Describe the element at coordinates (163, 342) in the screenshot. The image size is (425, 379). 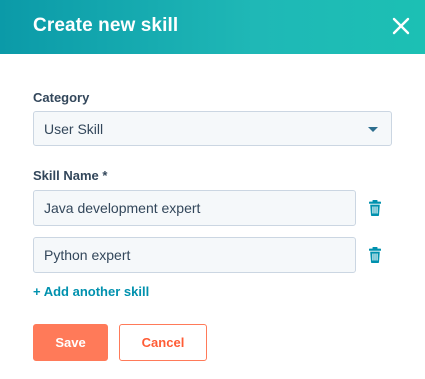
I see `cancel-button: Cancel` at that location.